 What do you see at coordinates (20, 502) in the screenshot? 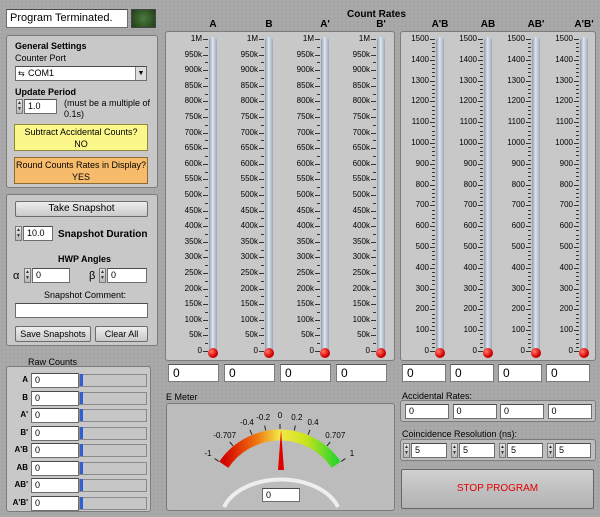
I see `raw-count-label: A'B'` at bounding box center [20, 502].